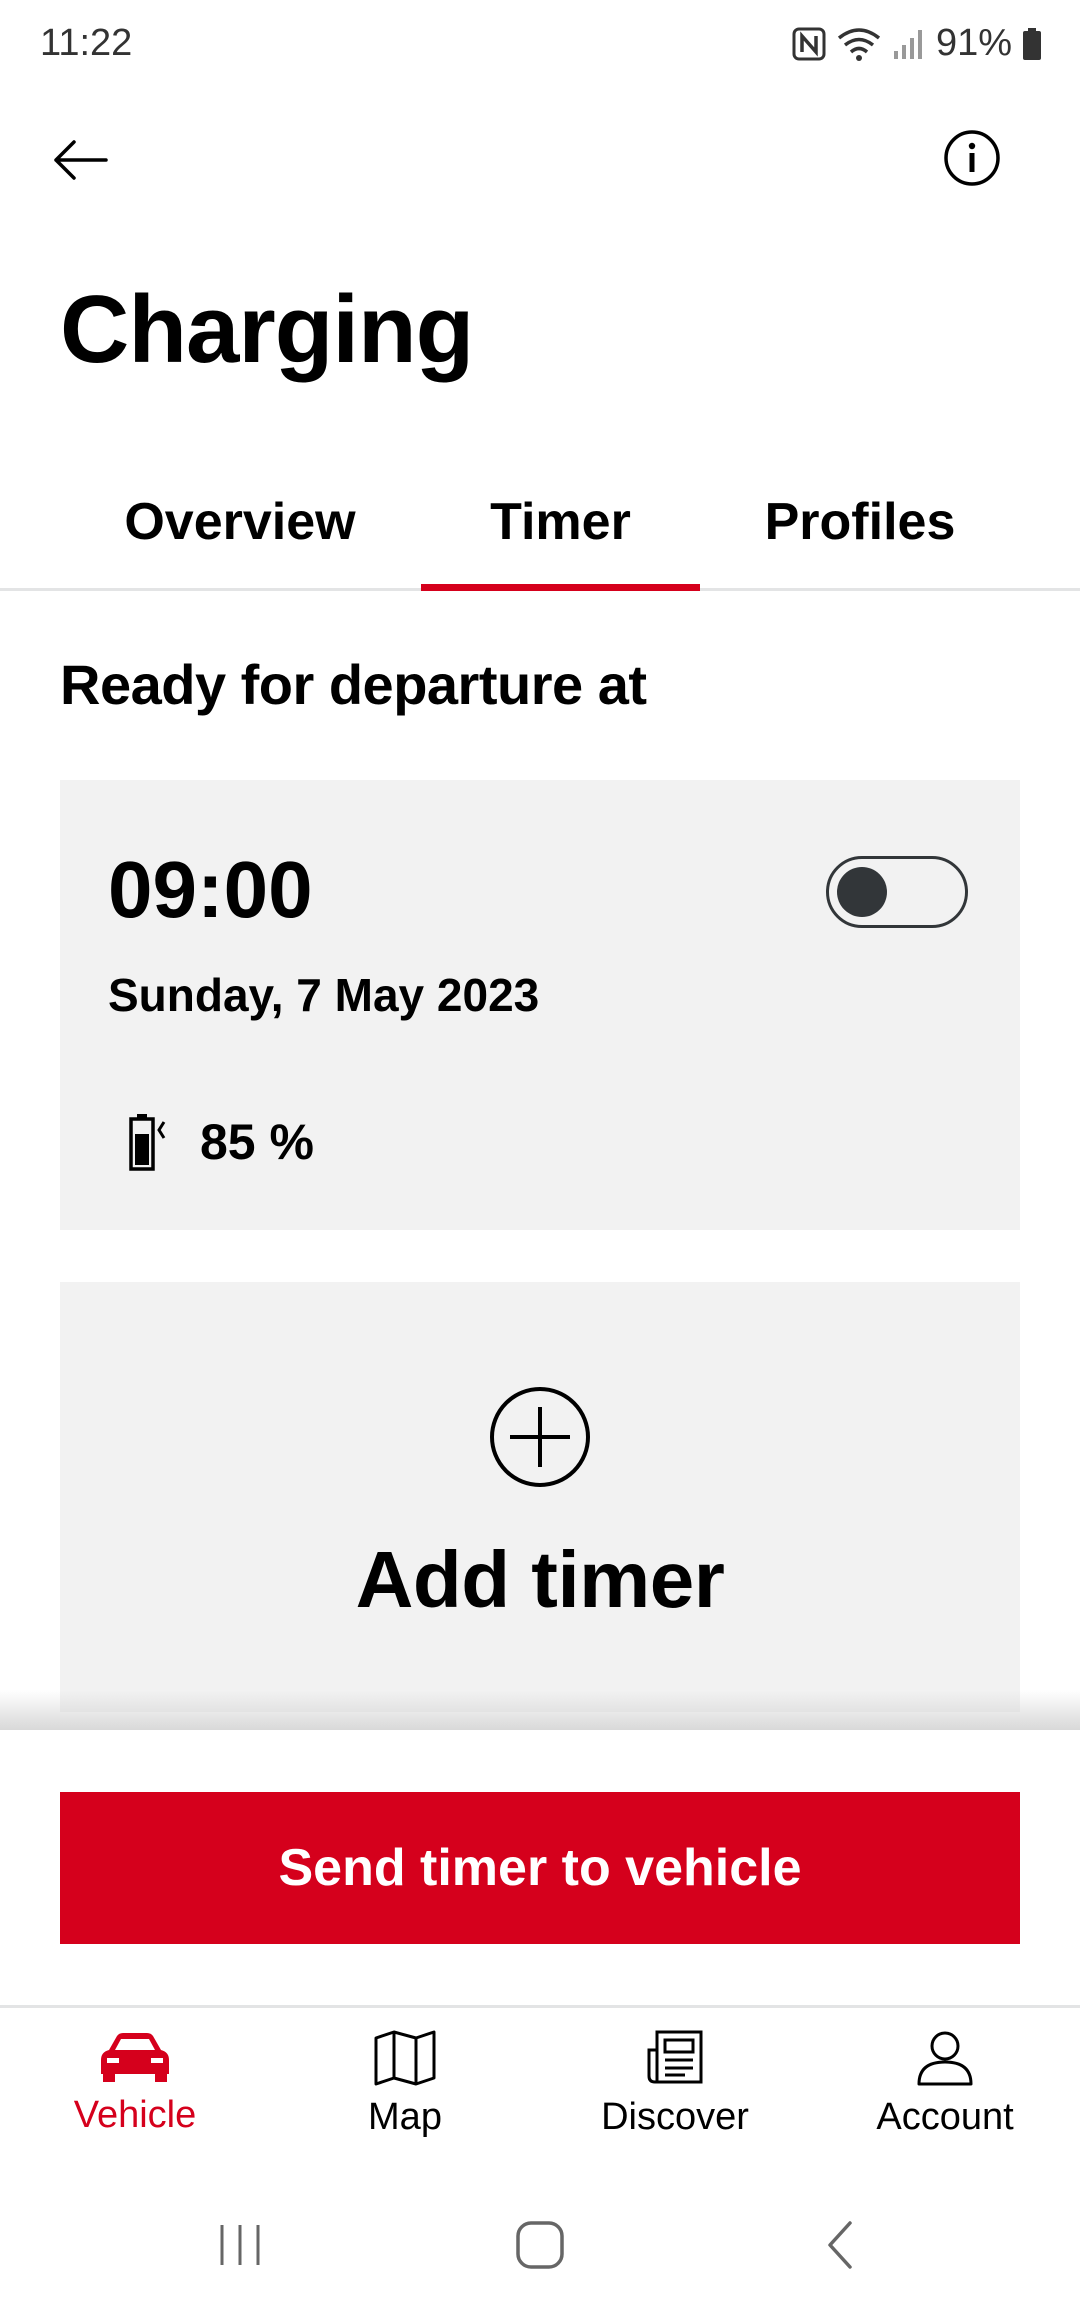 This screenshot has height=2316, width=1080. What do you see at coordinates (147, 1142) in the screenshot?
I see `battery-charge-icon` at bounding box center [147, 1142].